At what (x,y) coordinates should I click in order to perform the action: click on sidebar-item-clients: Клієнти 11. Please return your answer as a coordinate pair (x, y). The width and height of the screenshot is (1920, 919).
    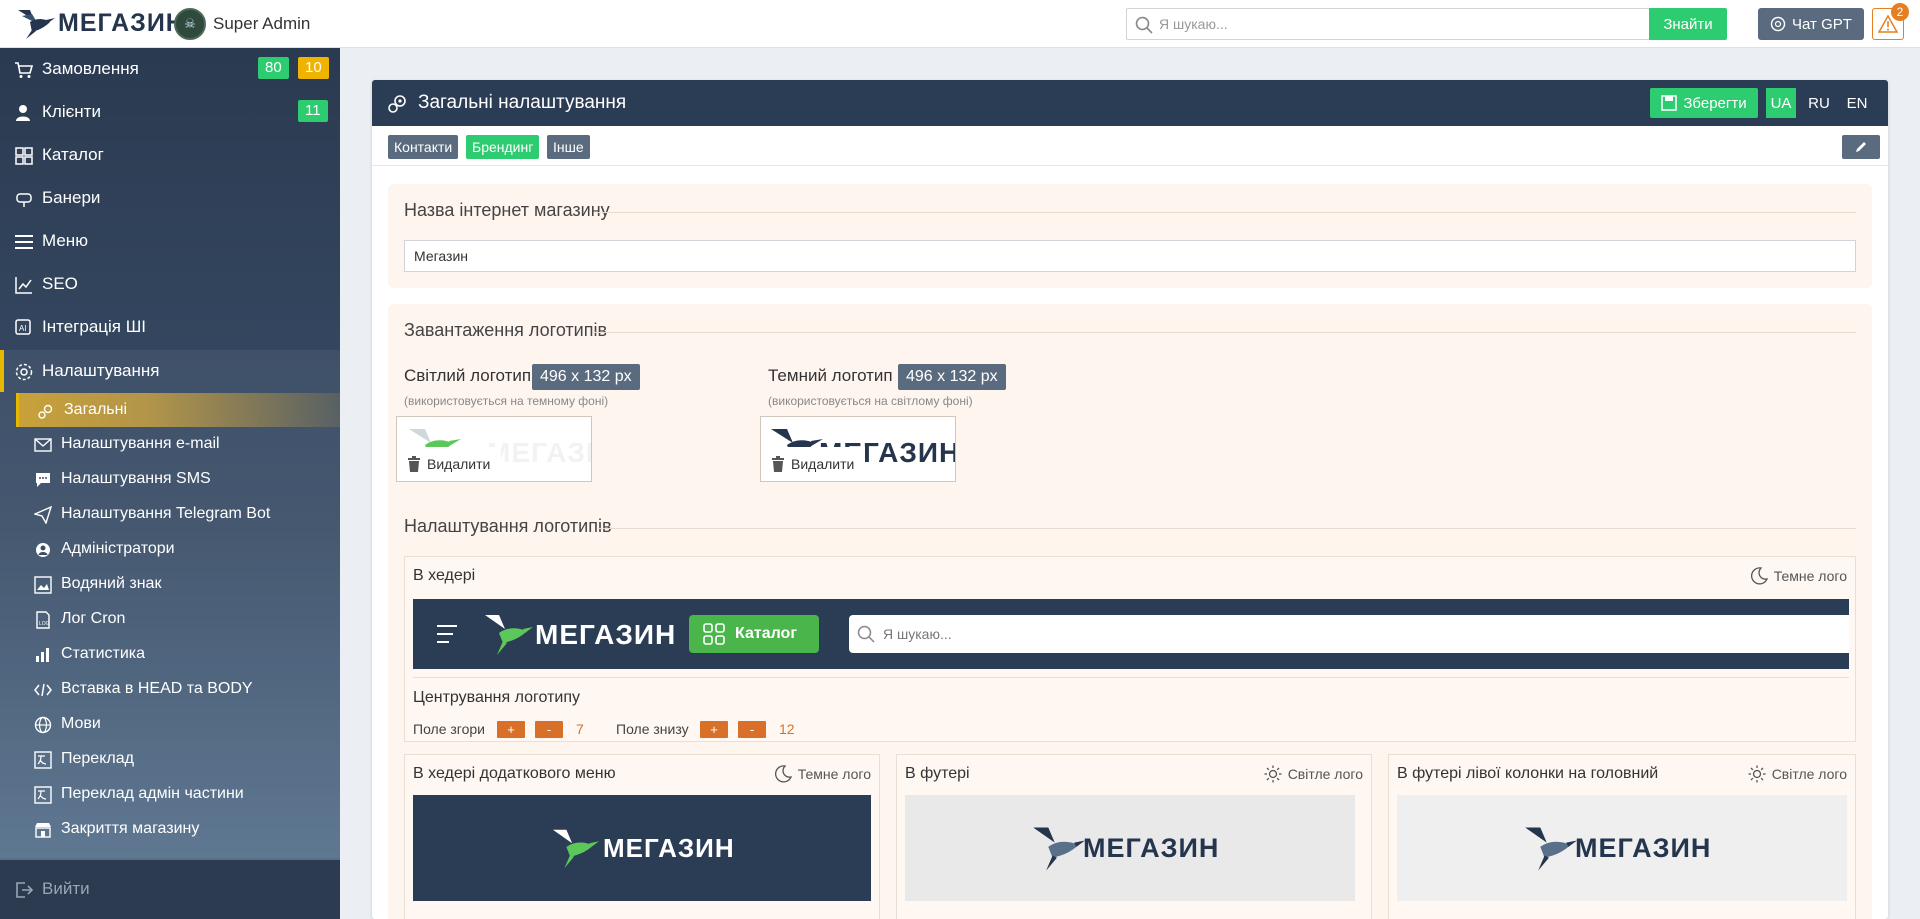
    Looking at the image, I should click on (170, 112).